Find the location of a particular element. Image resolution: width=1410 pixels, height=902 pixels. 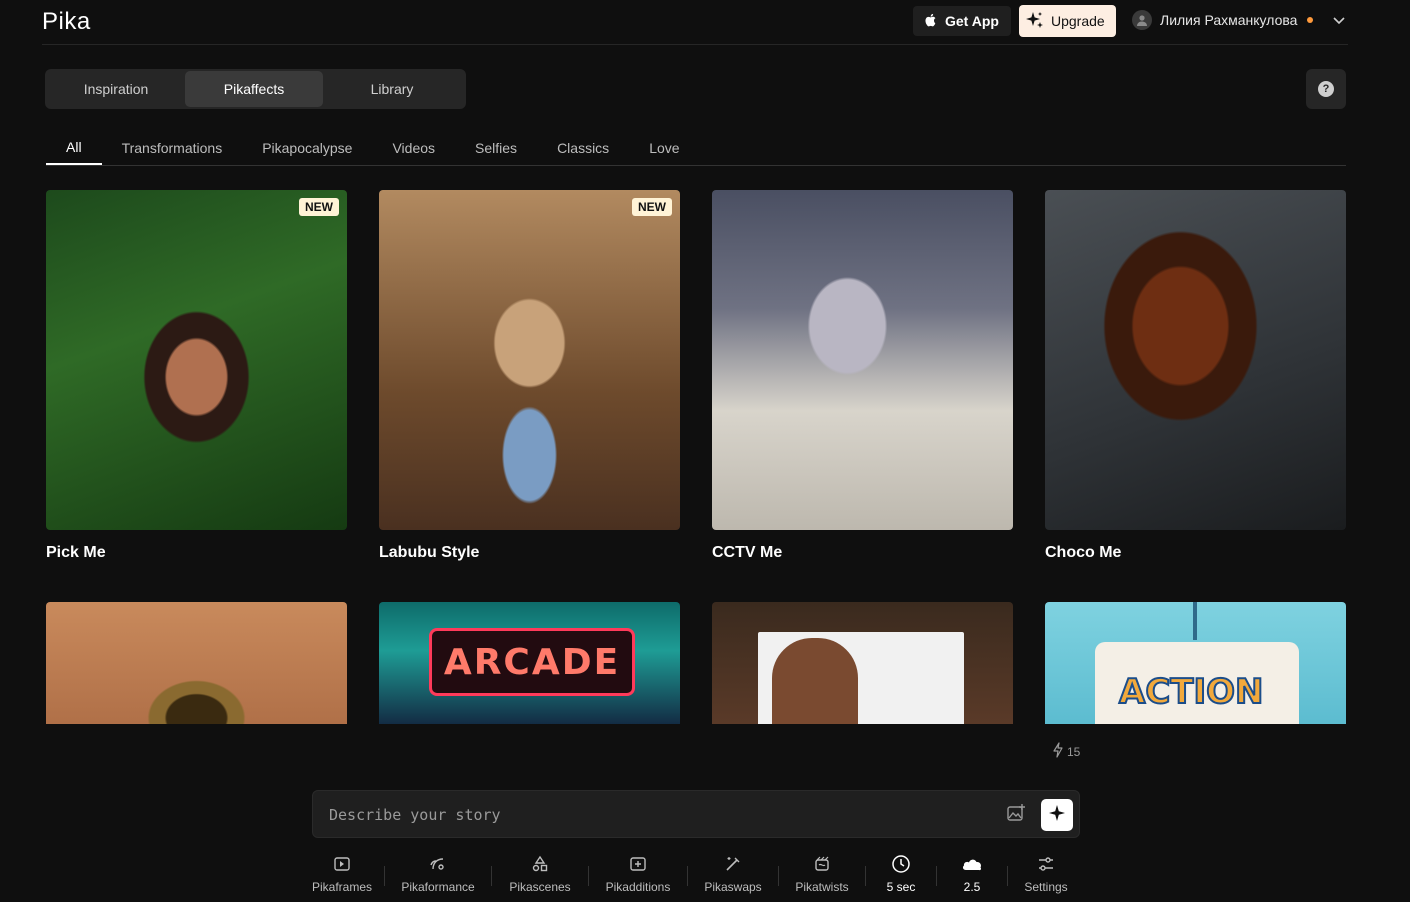

get-app-button: Get App is located at coordinates (962, 21).